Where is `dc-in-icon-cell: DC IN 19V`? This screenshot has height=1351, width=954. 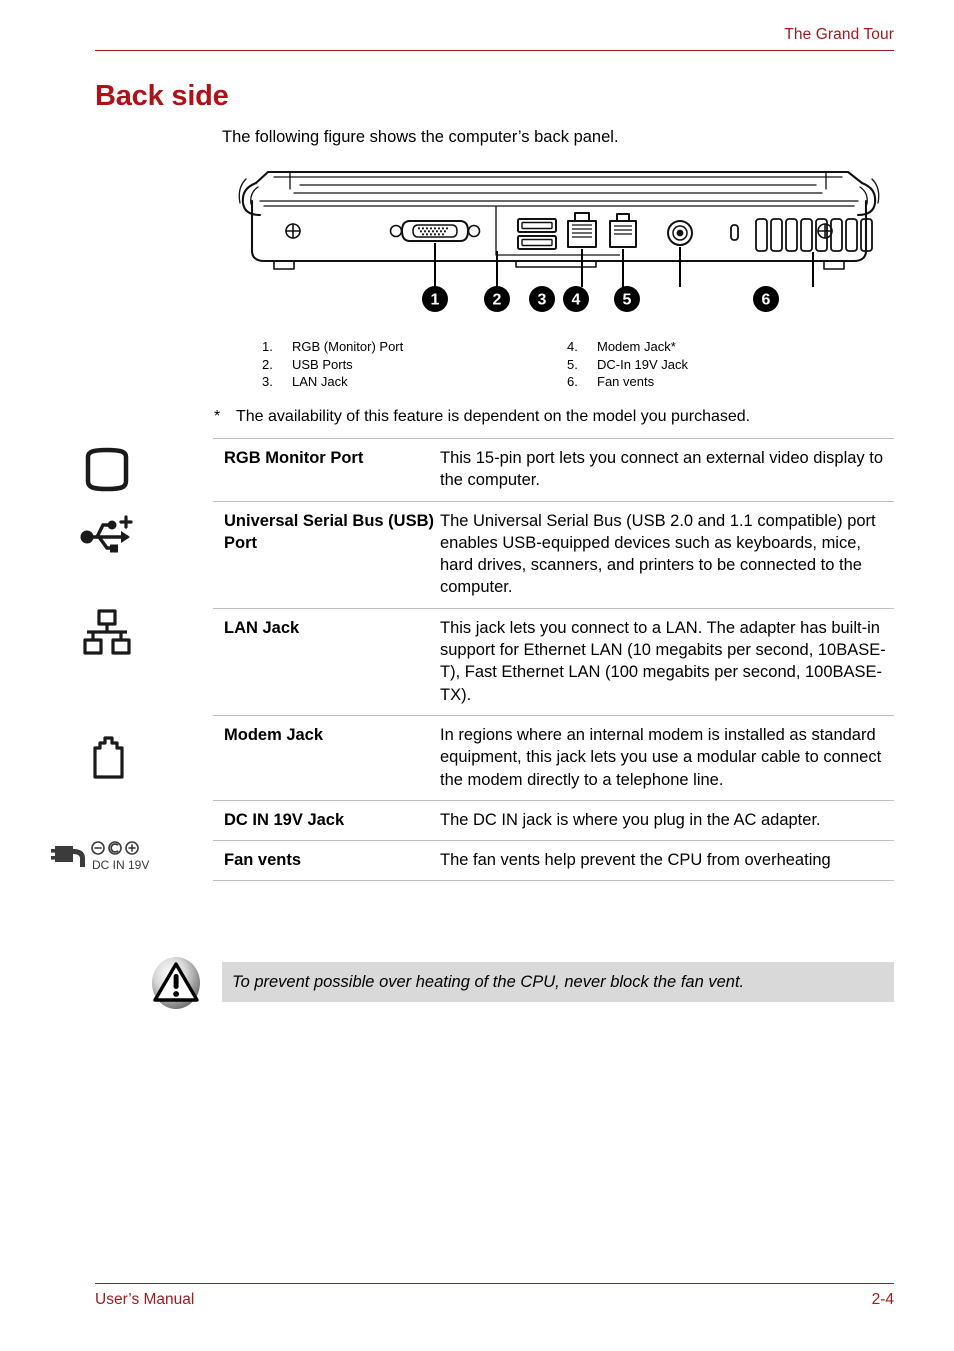
dc-in-icon-cell: DC IN 19V is located at coordinates (106, 856).